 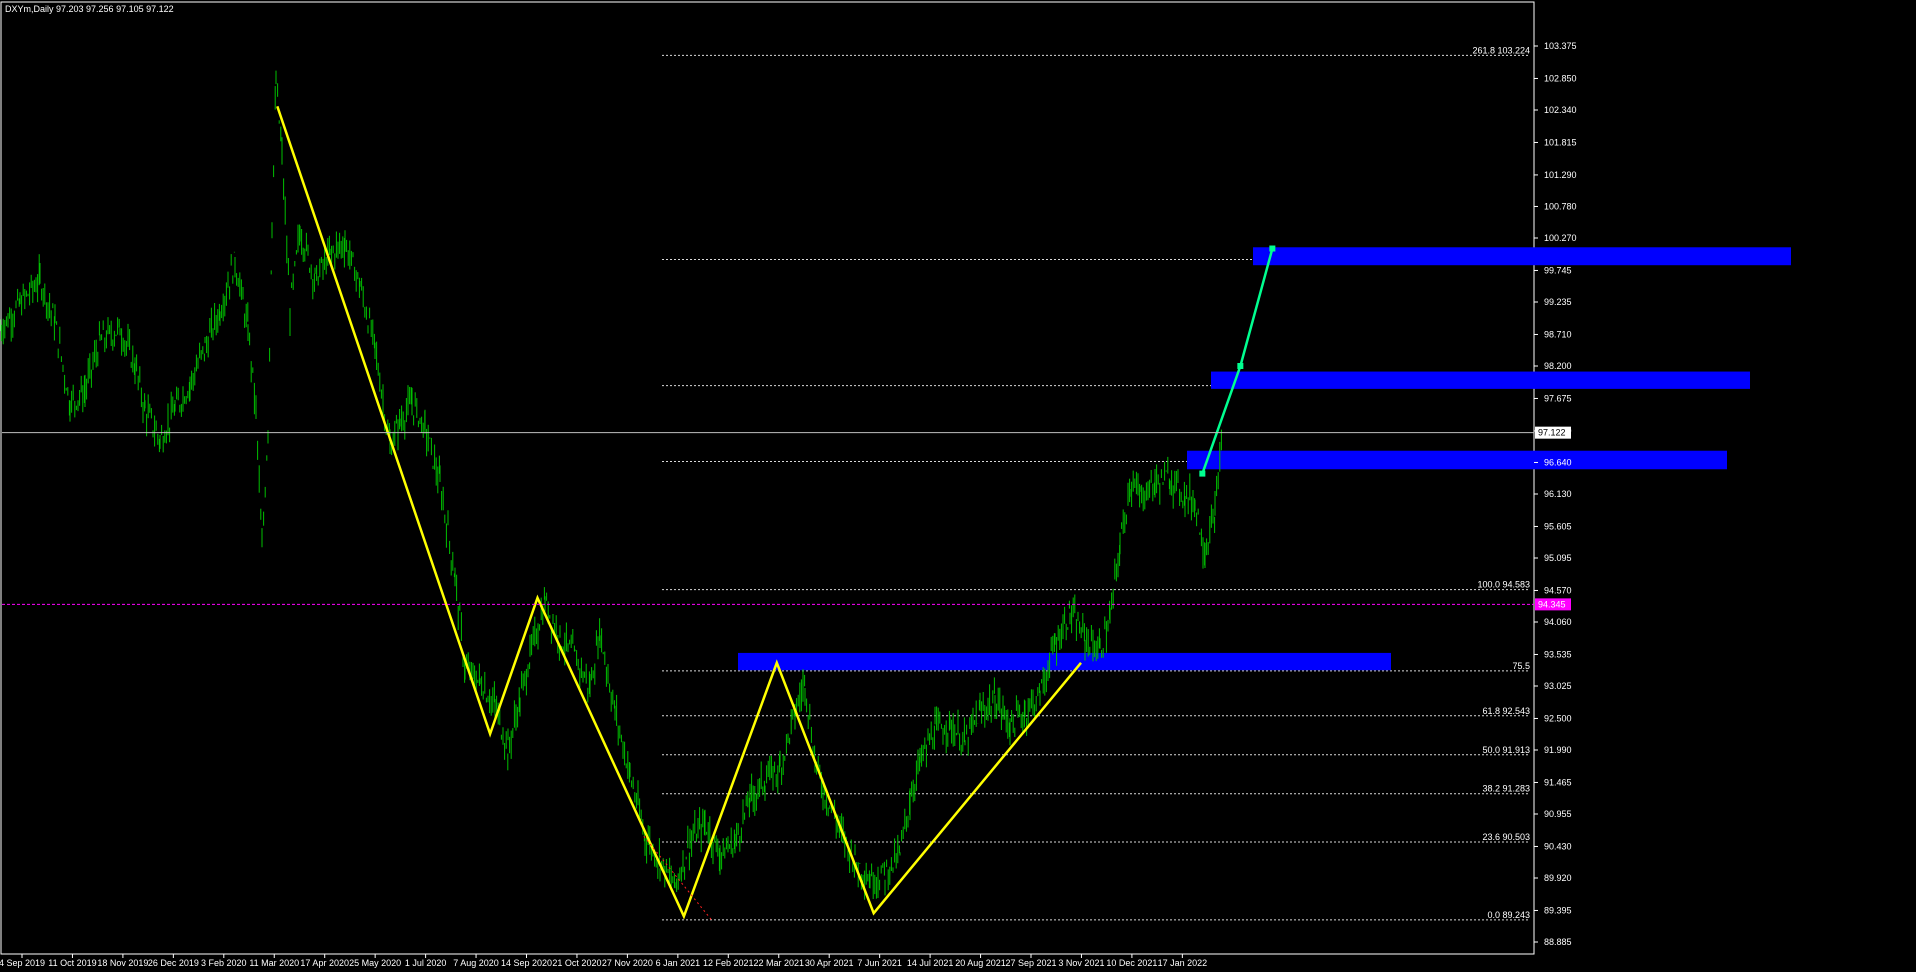 I want to click on time-tick-label: 17 Jan 2022, so click(x=1183, y=963).